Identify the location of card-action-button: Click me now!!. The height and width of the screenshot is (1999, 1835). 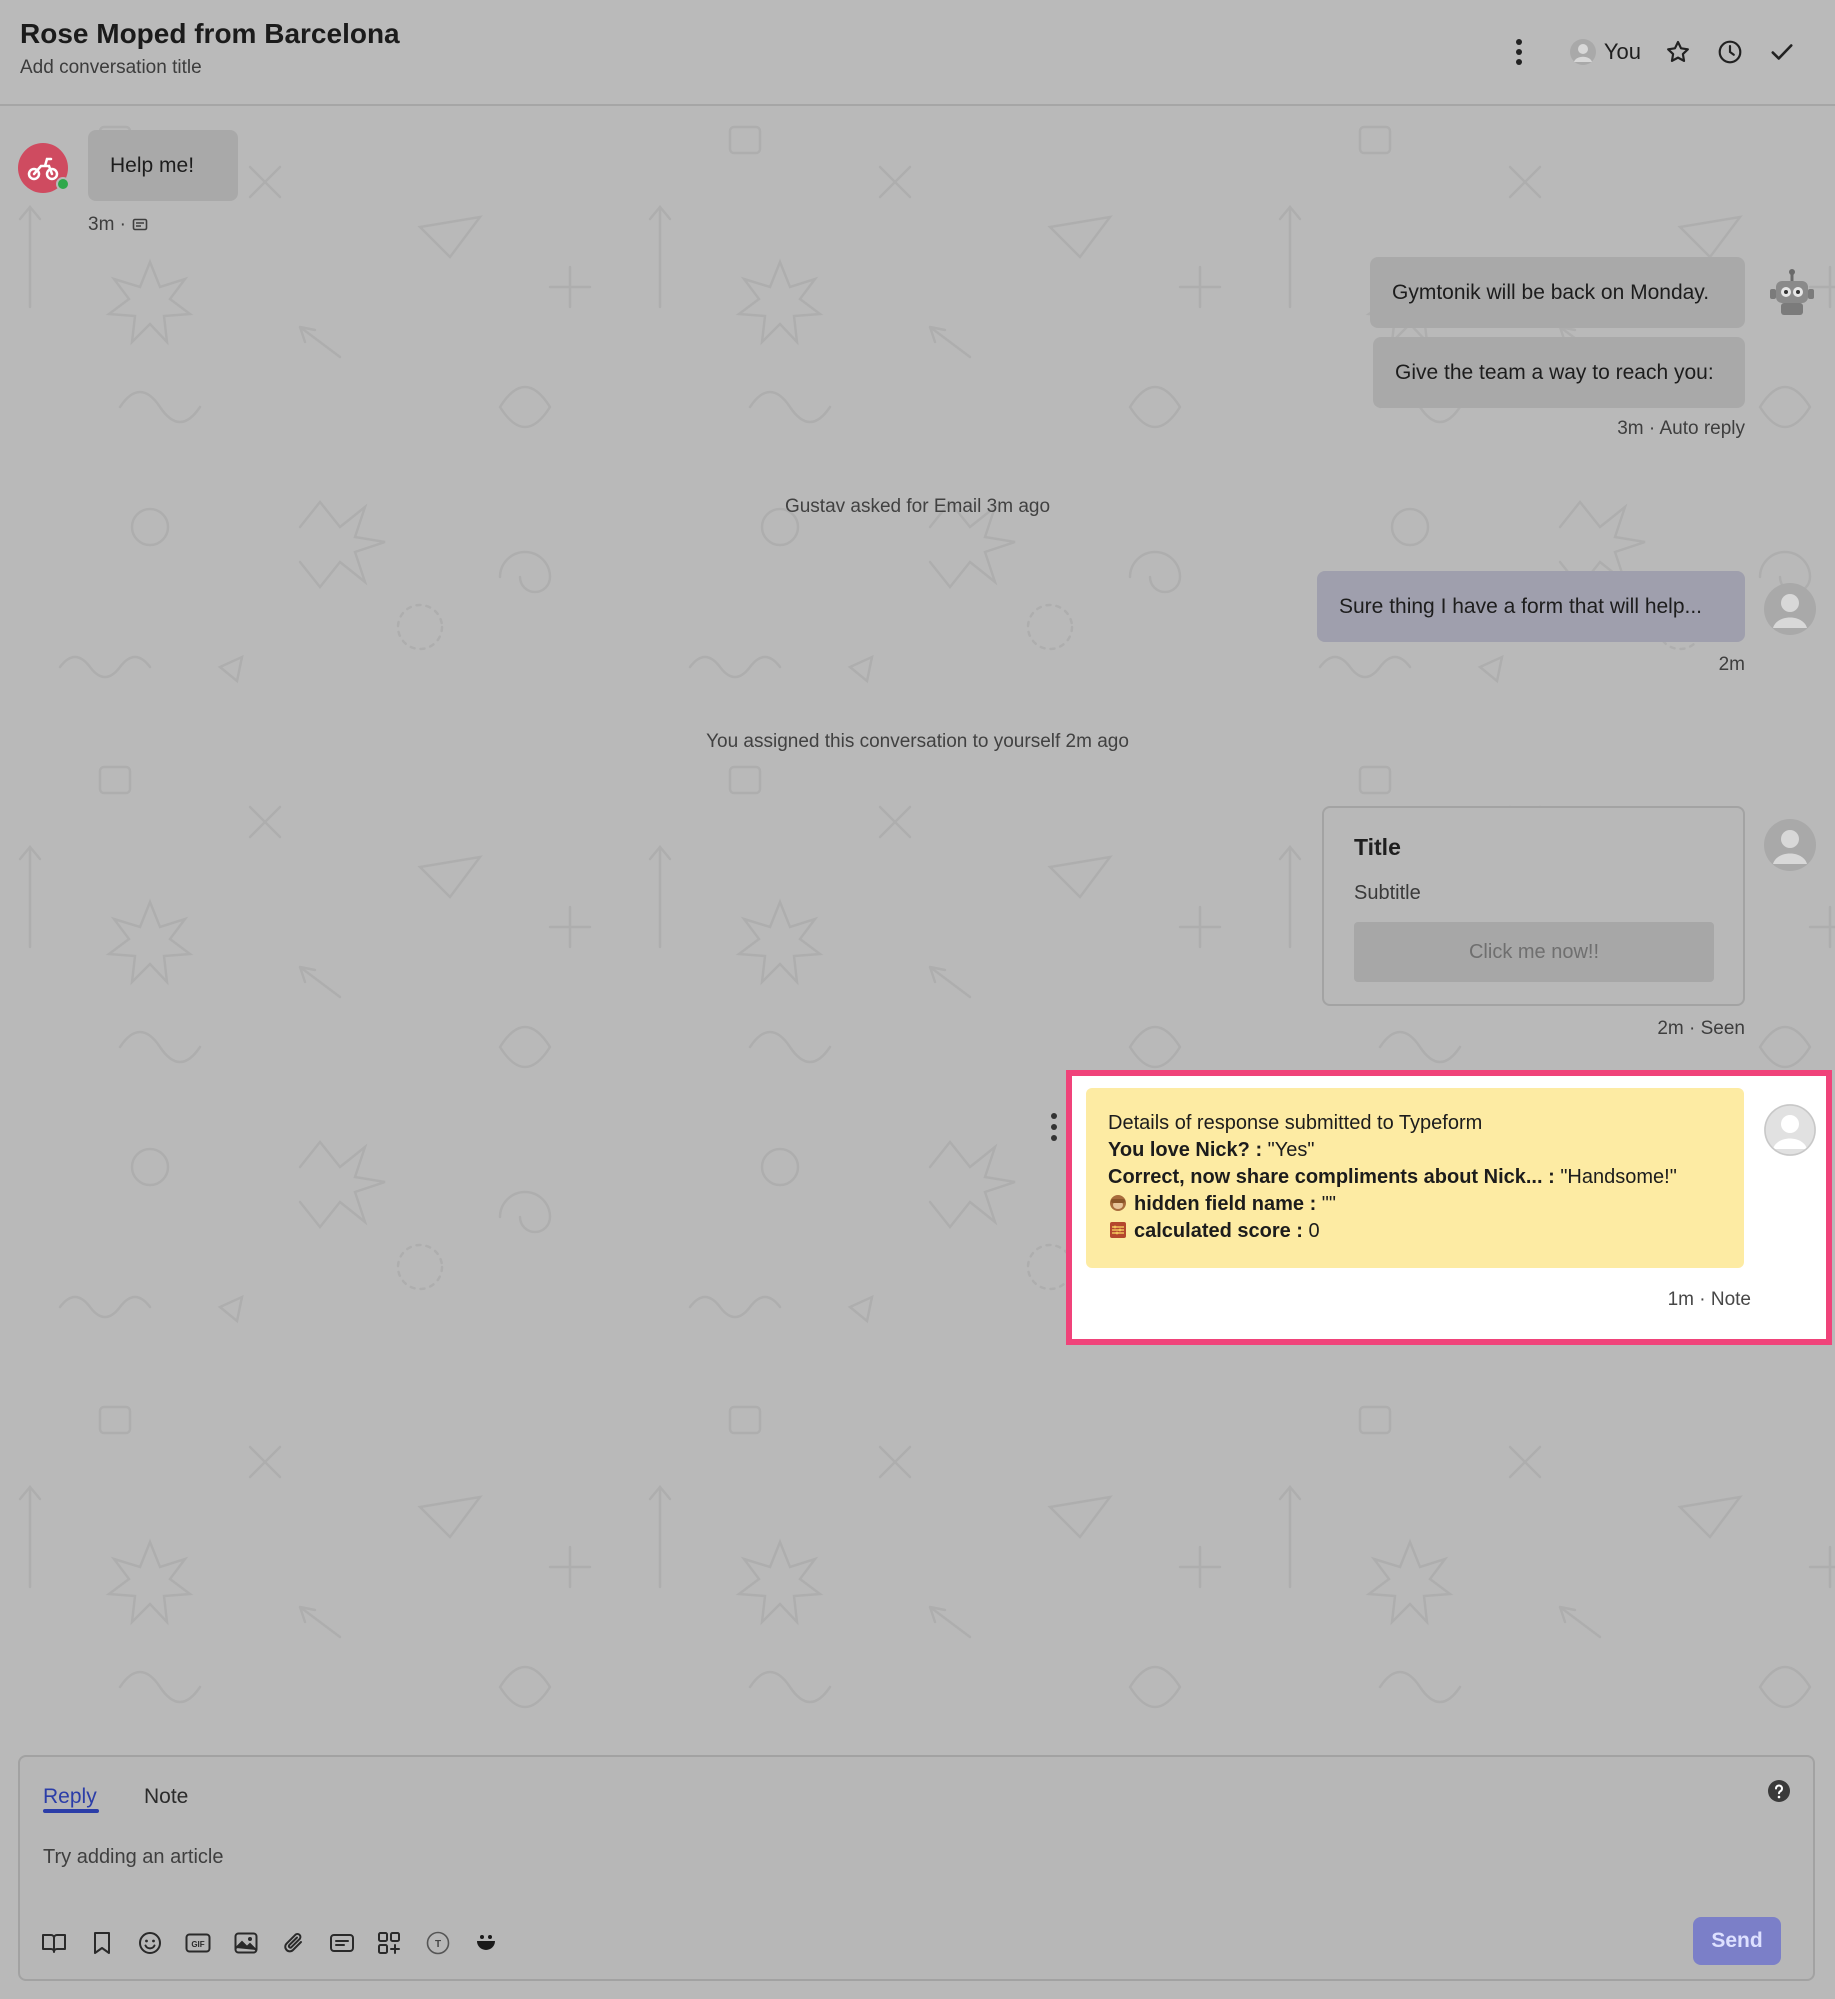
(1534, 952).